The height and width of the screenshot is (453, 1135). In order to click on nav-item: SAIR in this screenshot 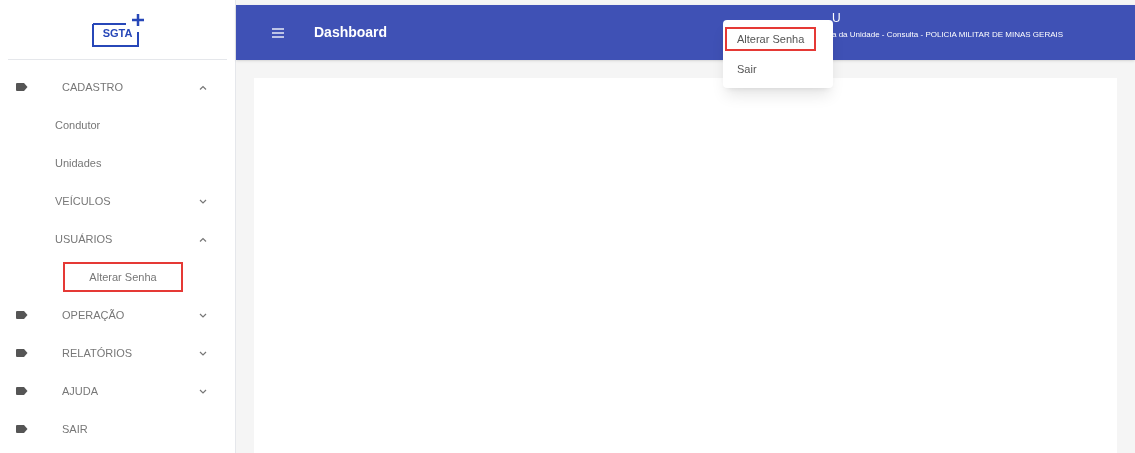, I will do `click(117, 429)`.